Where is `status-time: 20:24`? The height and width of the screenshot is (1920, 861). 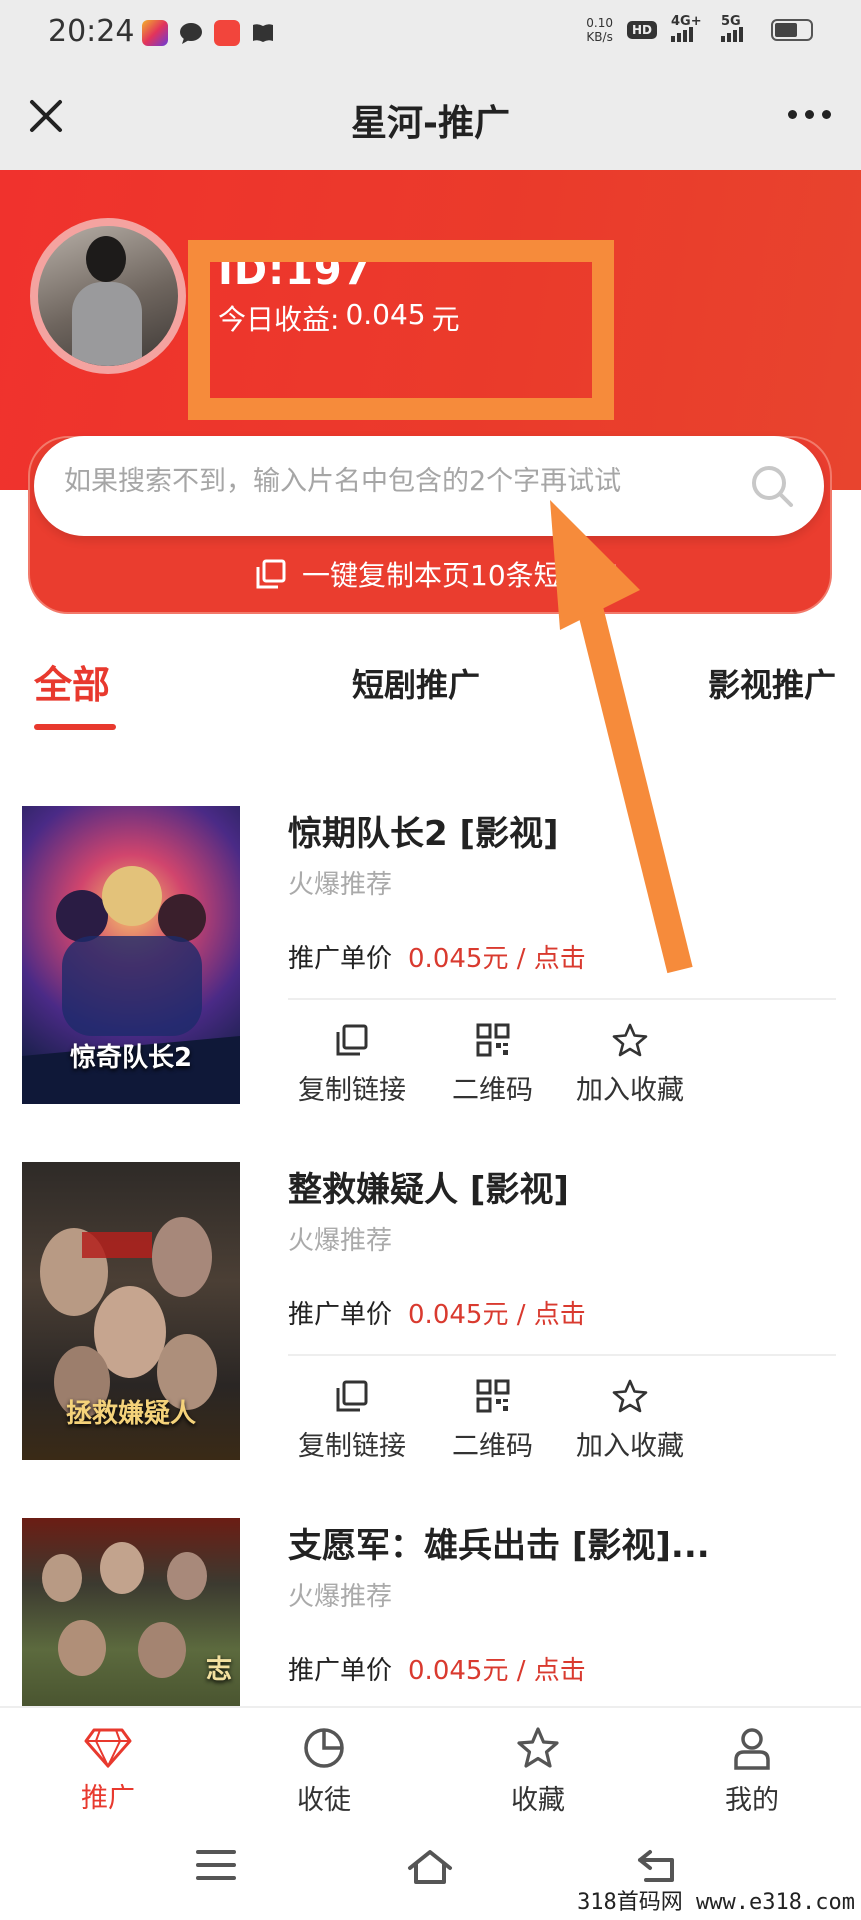
status-time: 20:24 is located at coordinates (91, 31).